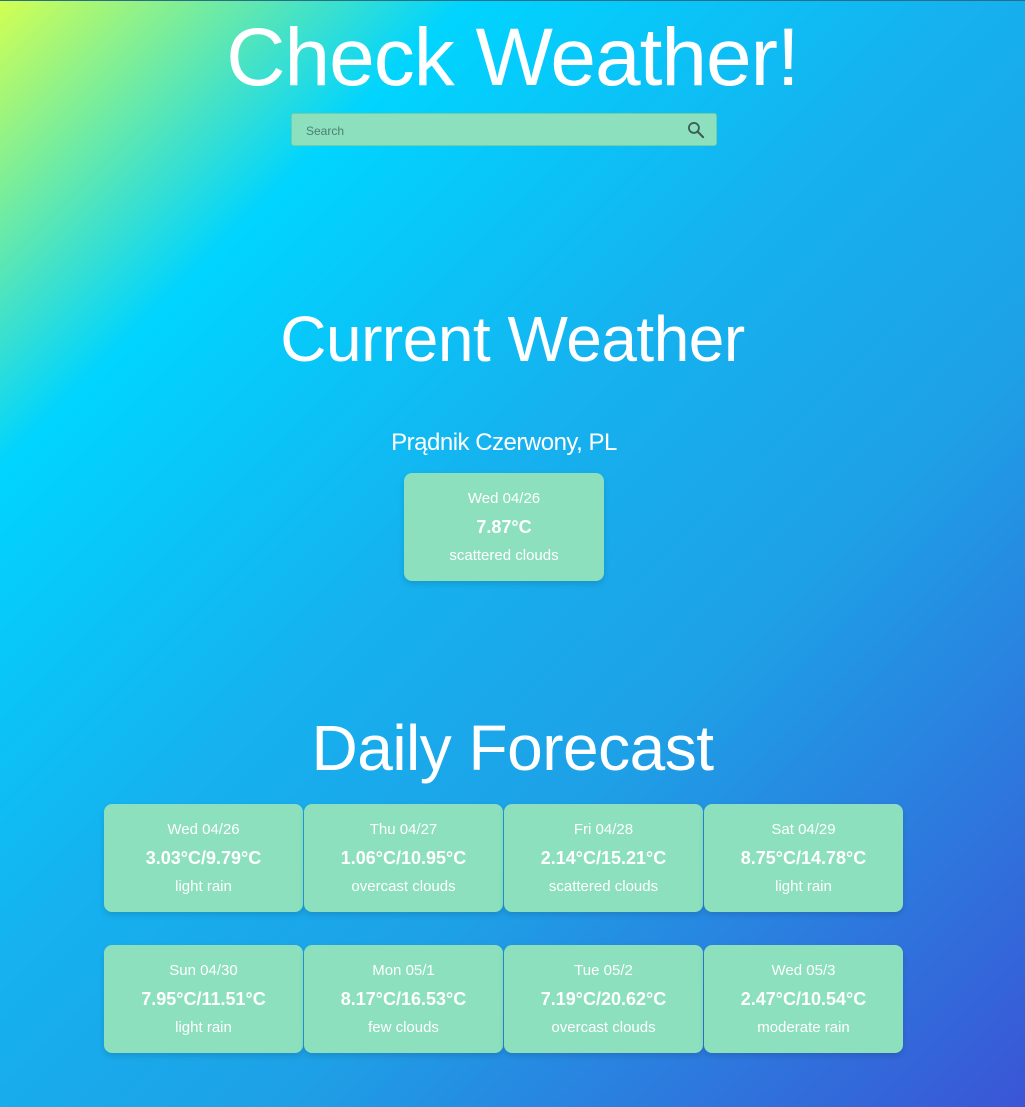  I want to click on forecast-card: Wed 05/3 2.47°C/10.54°C moderate rain, so click(803, 999).